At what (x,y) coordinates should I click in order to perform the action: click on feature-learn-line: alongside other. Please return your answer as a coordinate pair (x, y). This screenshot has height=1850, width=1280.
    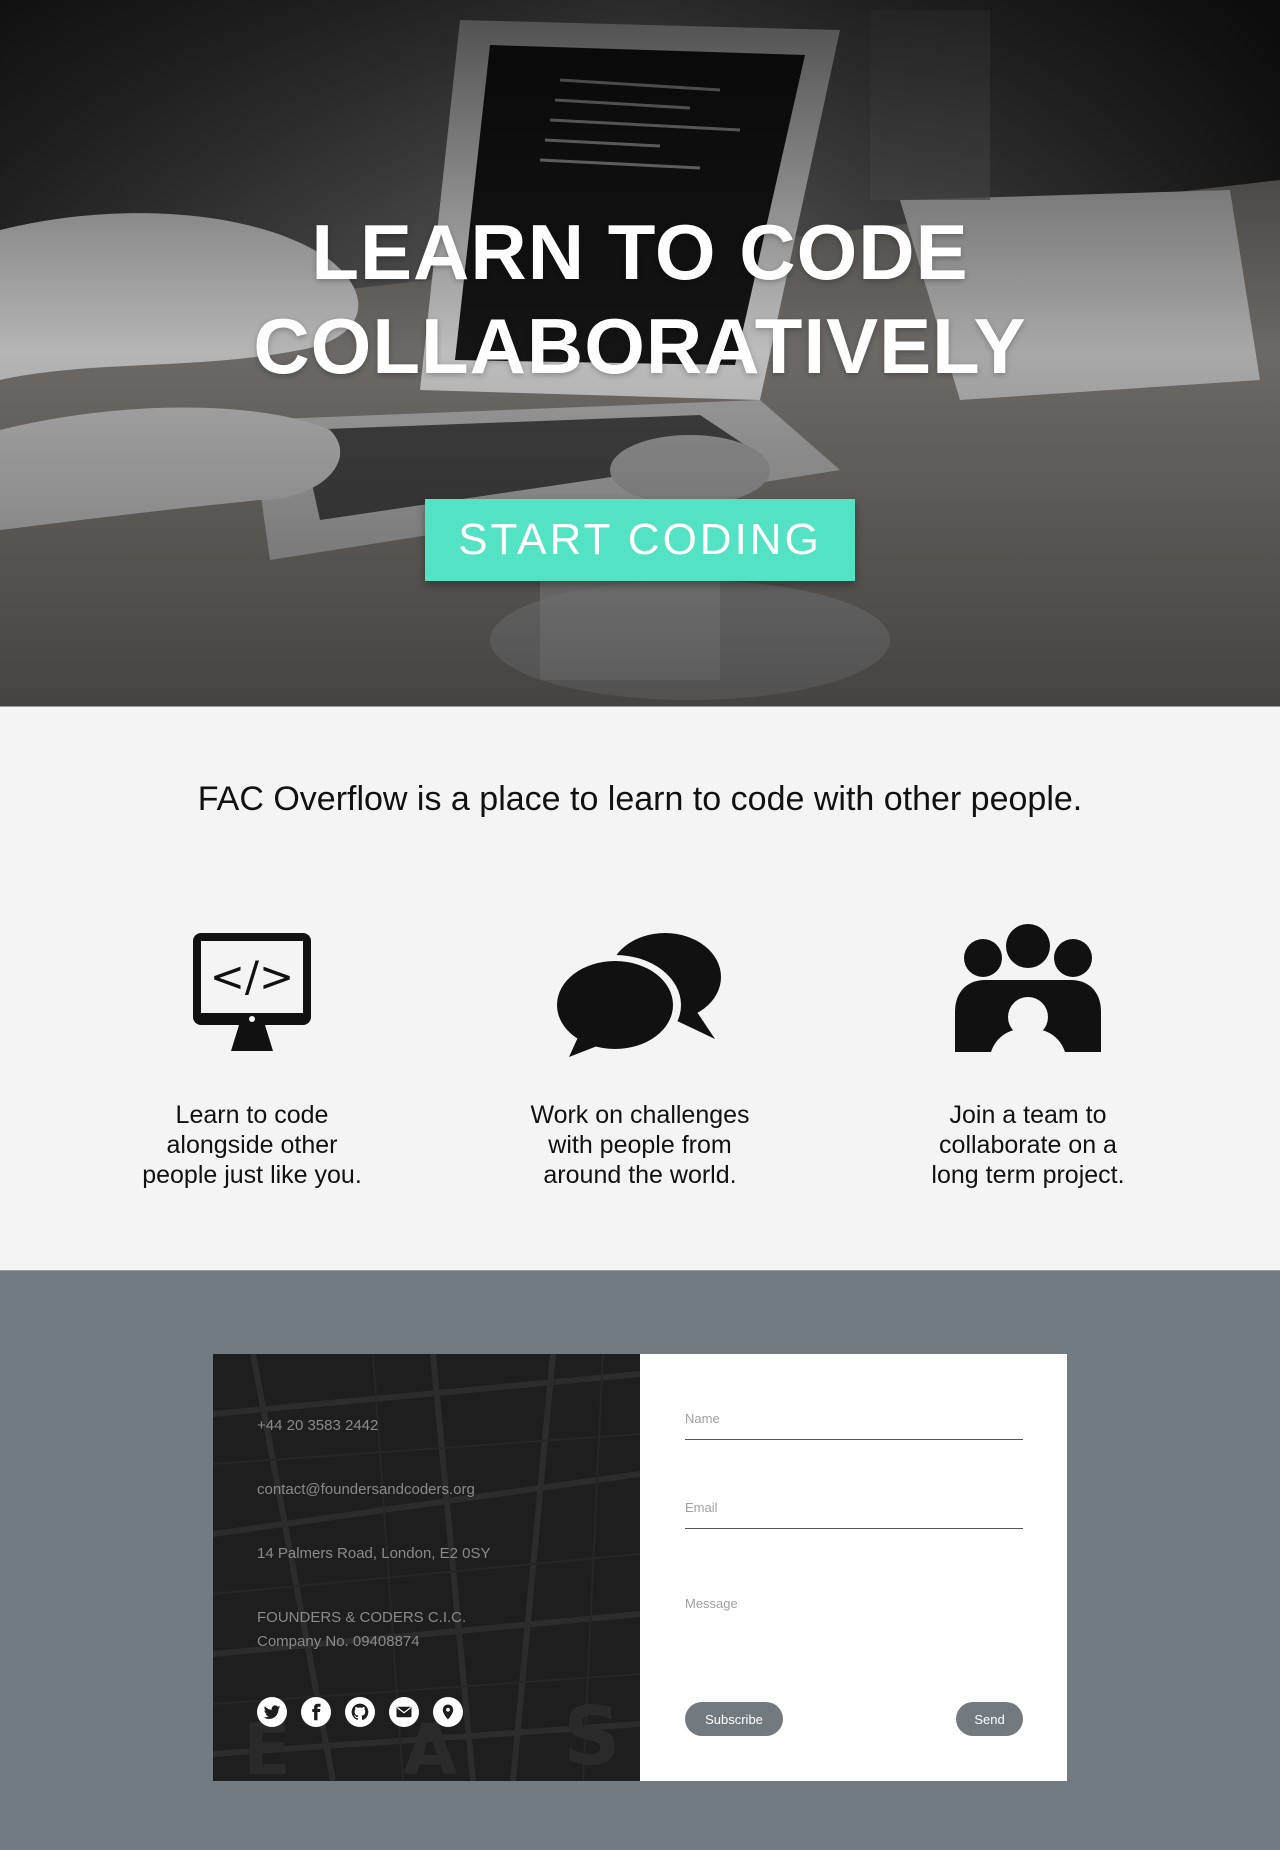
    Looking at the image, I should click on (252, 1145).